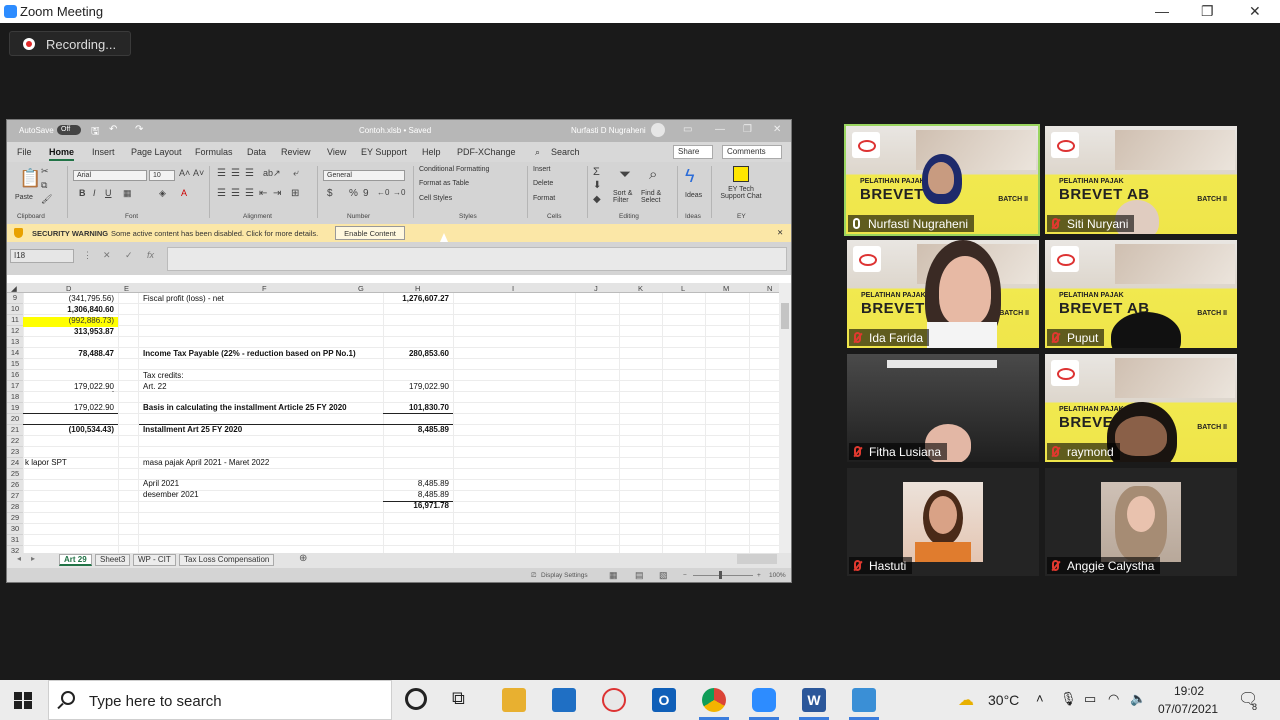  Describe the element at coordinates (723, 575) in the screenshot. I see `zoom-slider` at that location.